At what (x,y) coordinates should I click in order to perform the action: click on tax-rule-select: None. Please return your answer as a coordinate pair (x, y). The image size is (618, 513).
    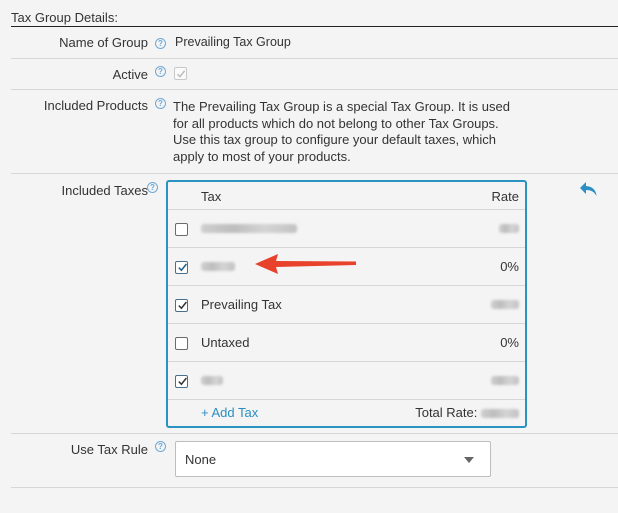
    Looking at the image, I should click on (333, 459).